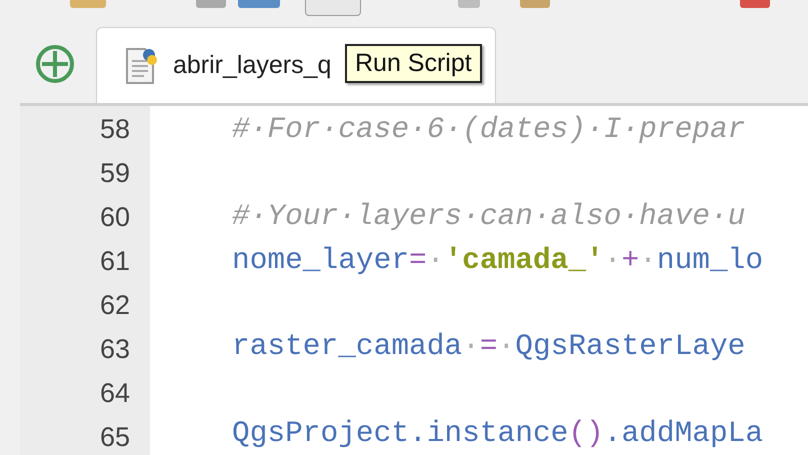 This screenshot has height=455, width=808. Describe the element at coordinates (114, 217) in the screenshot. I see `line-number: 60` at that location.